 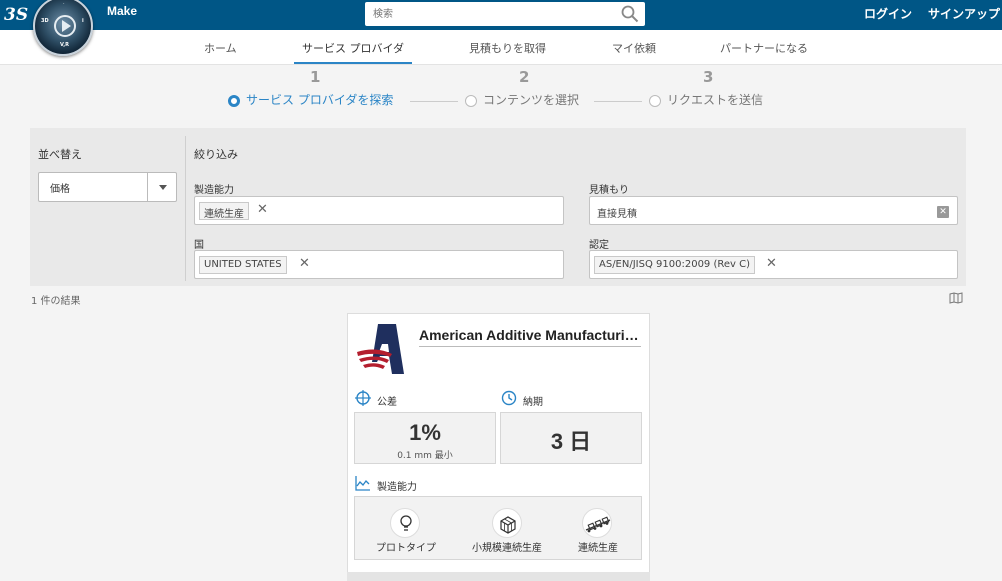 I want to click on leadtime-box: 3 日, so click(x=571, y=438).